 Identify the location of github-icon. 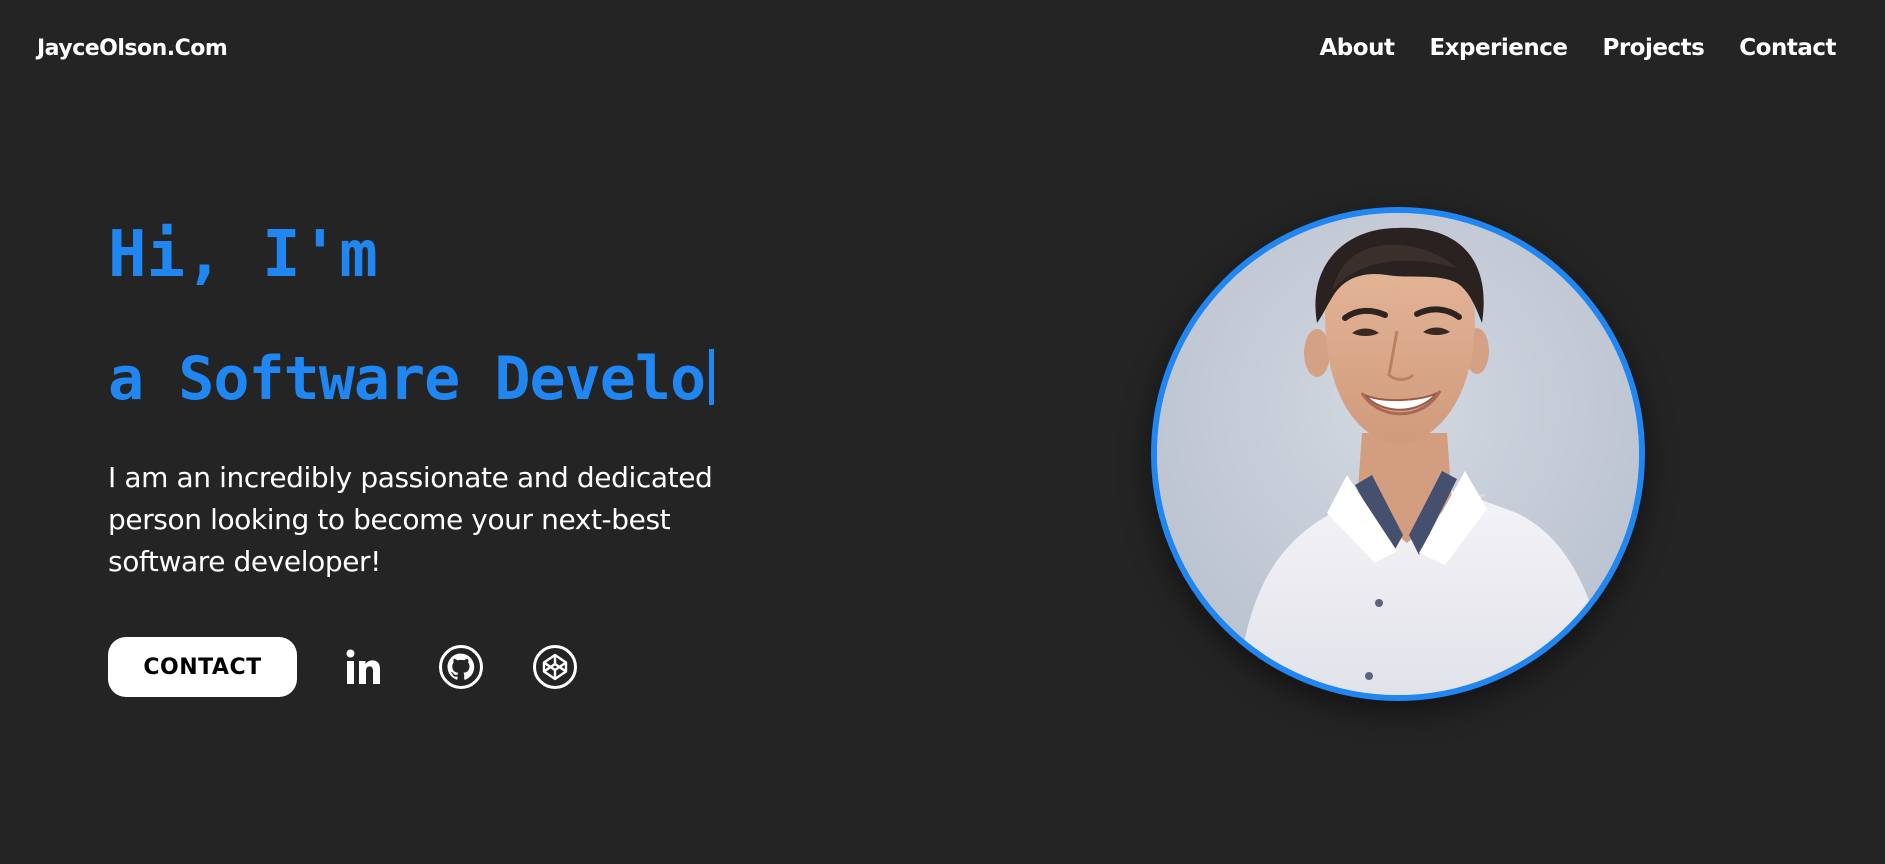
(461, 667).